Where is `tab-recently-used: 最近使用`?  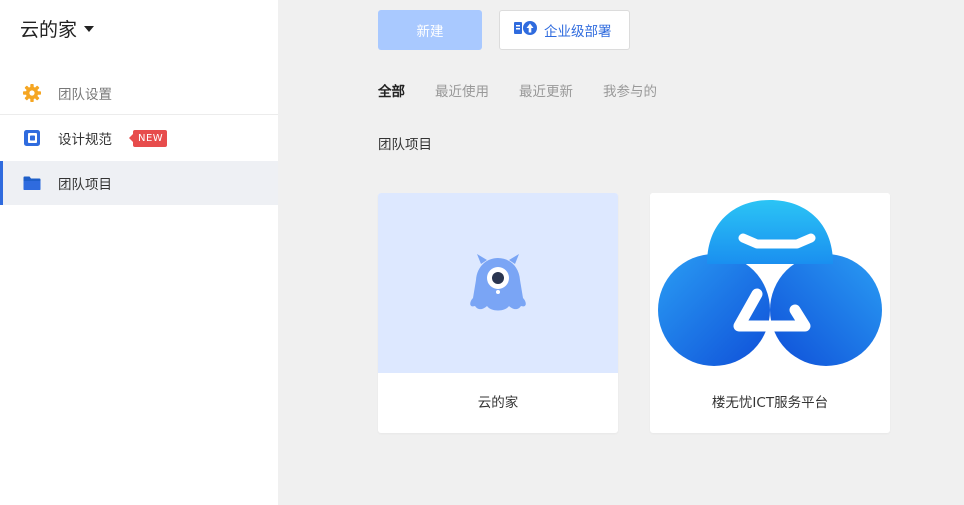
tab-recently-used: 最近使用 is located at coordinates (462, 90).